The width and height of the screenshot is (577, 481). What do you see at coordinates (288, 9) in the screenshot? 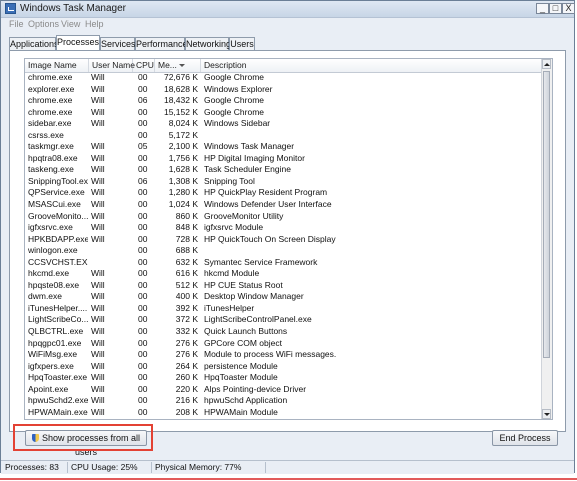
I see `title-bar: Windows Task Manager _ □ X` at bounding box center [288, 9].